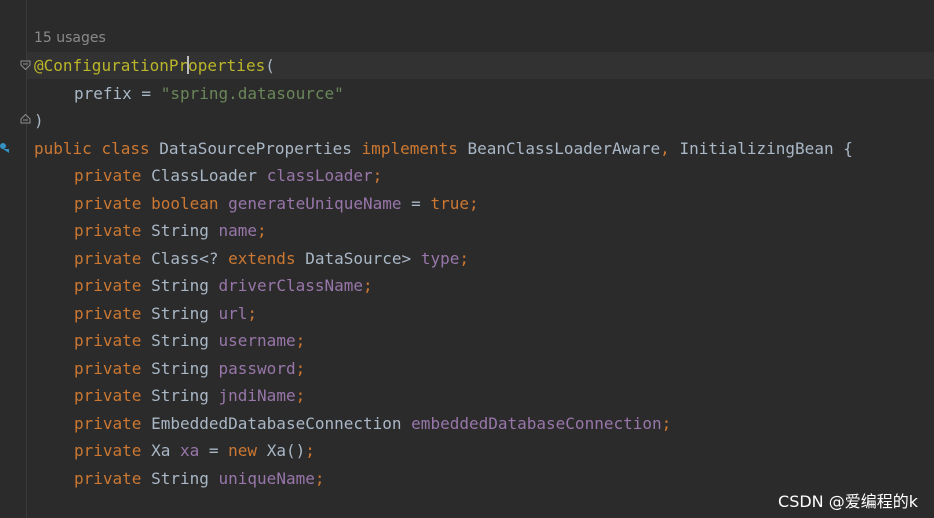  I want to click on field-type-part-2: DataSource>, so click(353, 258).